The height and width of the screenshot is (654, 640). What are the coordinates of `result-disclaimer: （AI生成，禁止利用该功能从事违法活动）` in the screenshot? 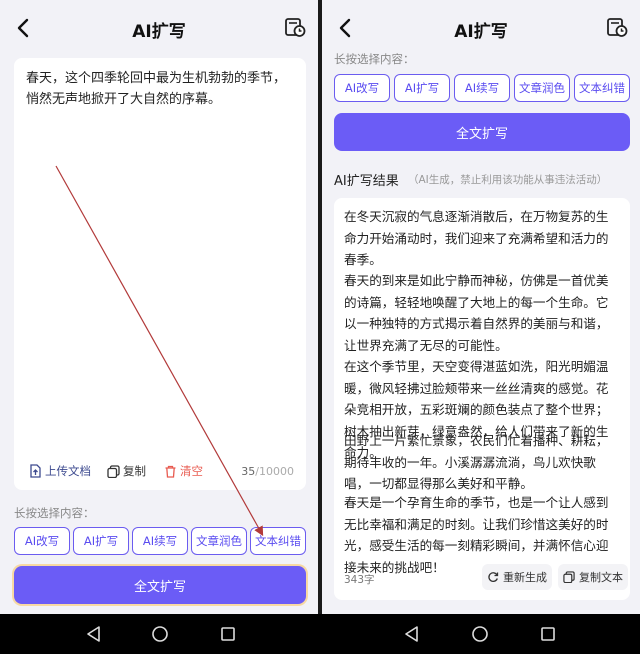 It's located at (508, 180).